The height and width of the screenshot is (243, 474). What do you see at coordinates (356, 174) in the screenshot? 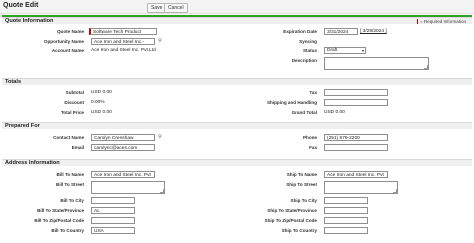
I see `ship-to-name-input: Ace Iron and Steel Inc. Pvt` at bounding box center [356, 174].